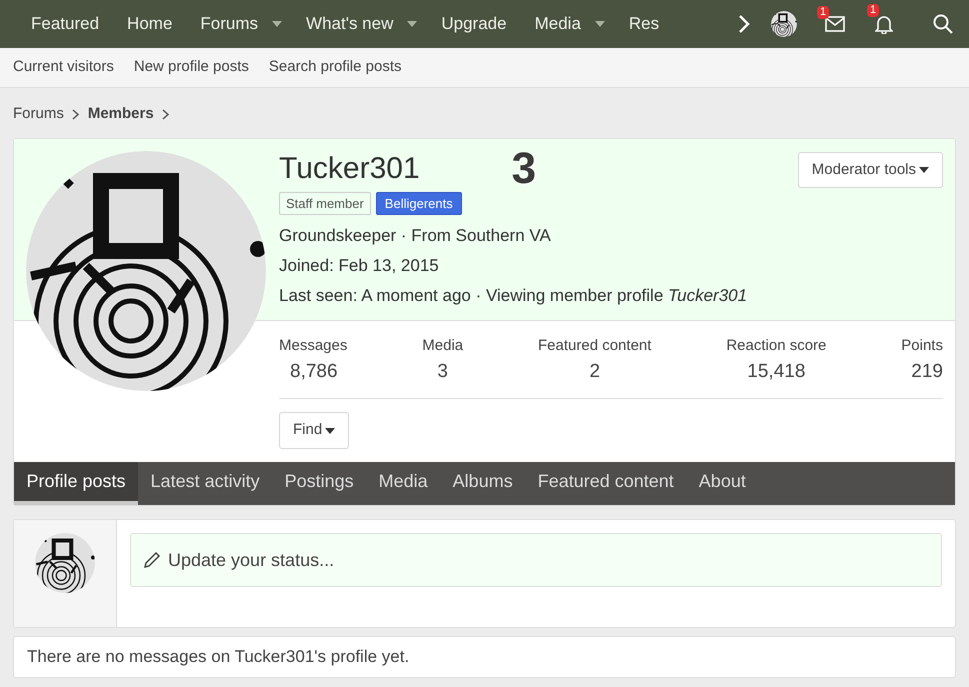 The image size is (969, 687). I want to click on joined-date: Joined: Feb 13, 2015, so click(359, 266).